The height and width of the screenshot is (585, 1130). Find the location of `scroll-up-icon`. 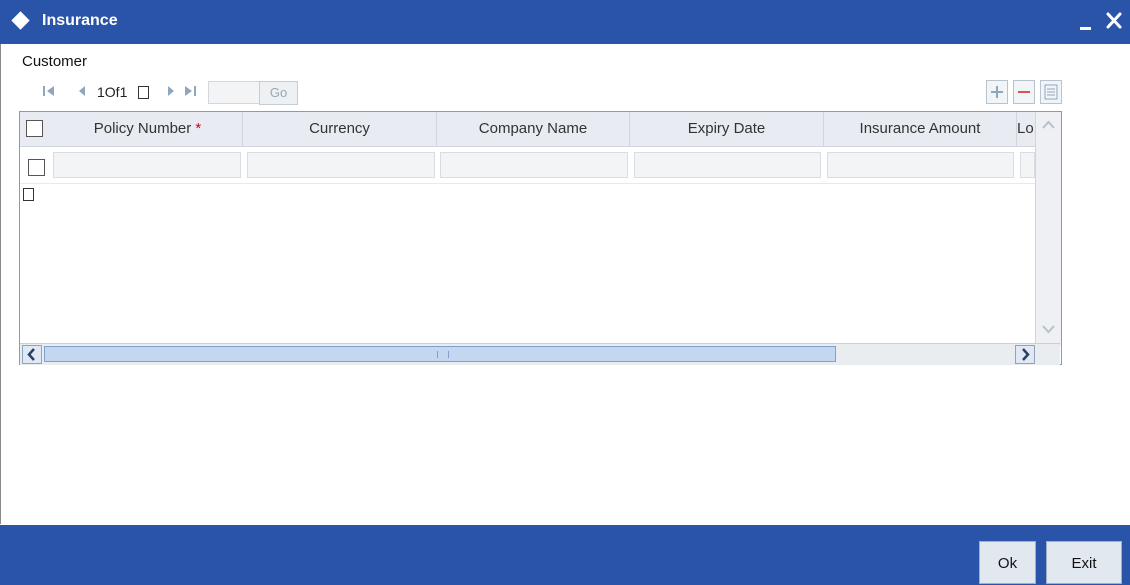

scroll-up-icon is located at coordinates (1048, 125).